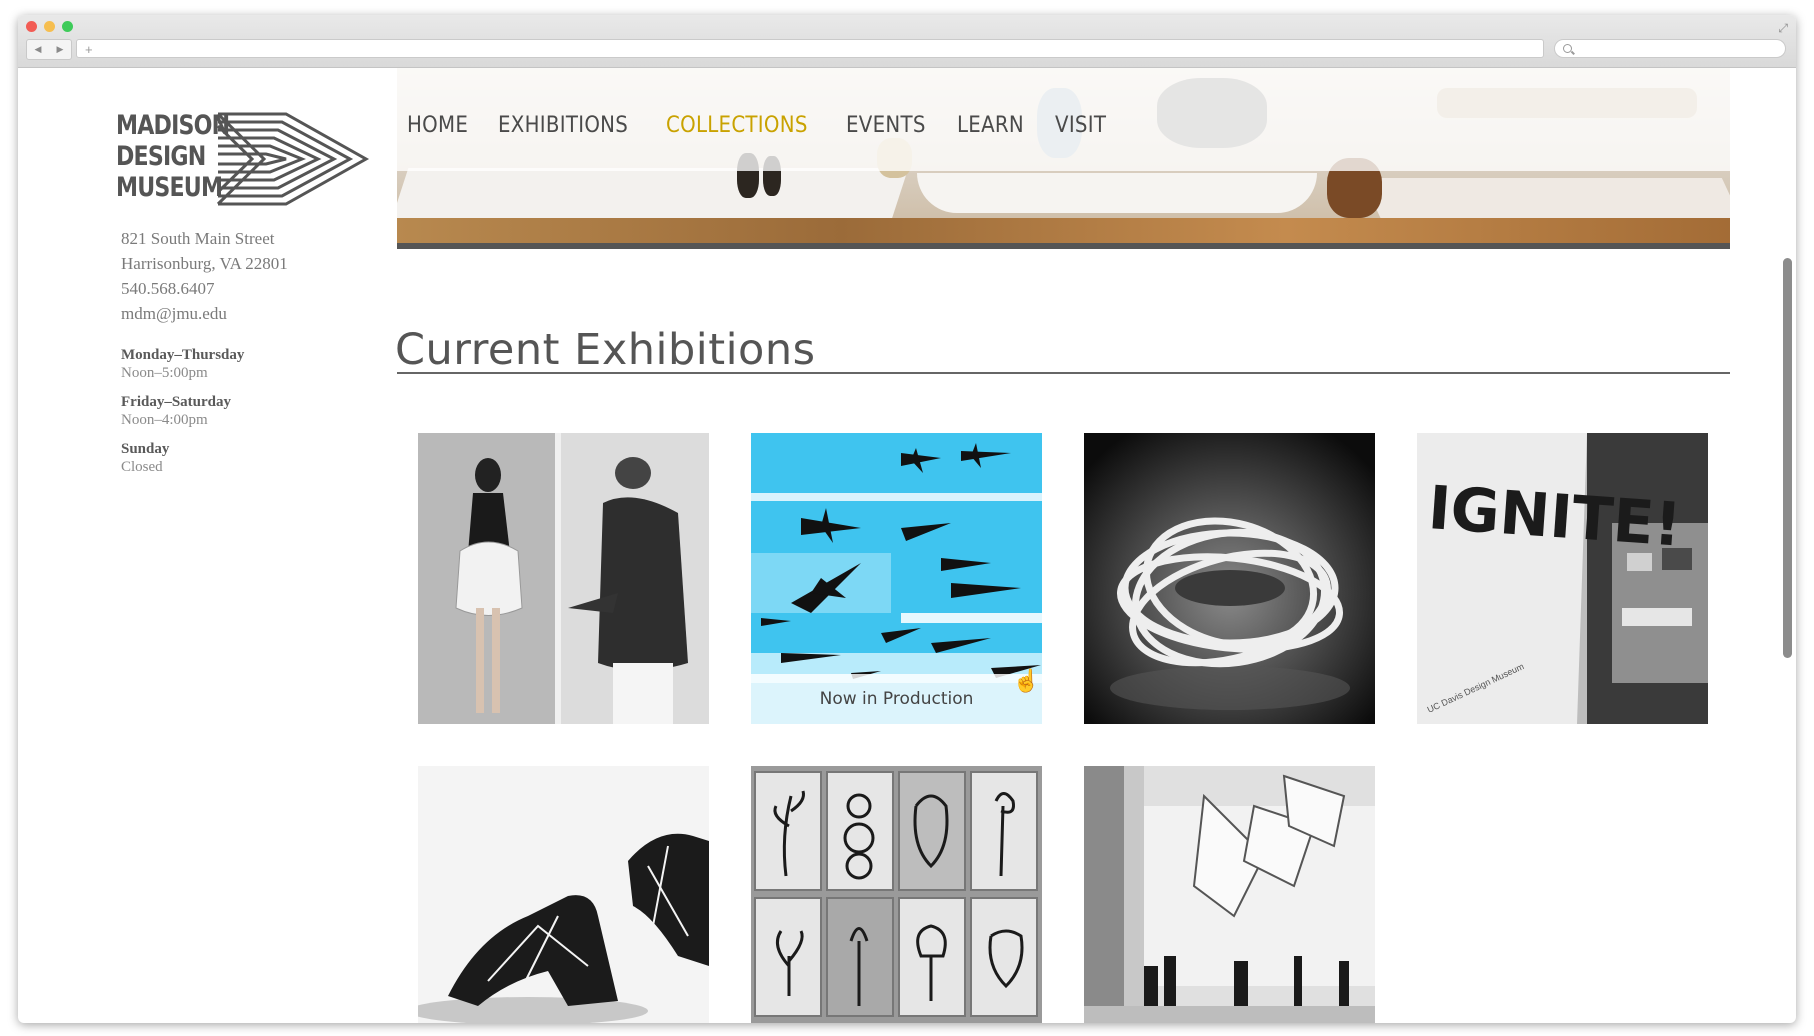 The image size is (1814, 1036). I want to click on hand-pointer-icon: ☝, so click(1026, 680).